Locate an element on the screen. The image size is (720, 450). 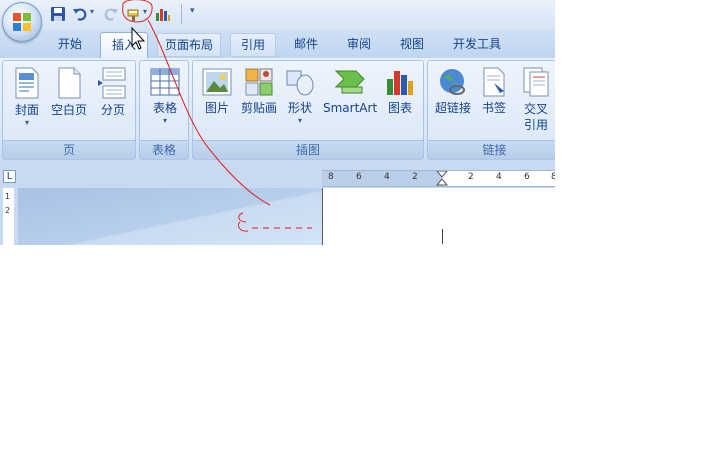
bookmark-icon is located at coordinates (494, 82).